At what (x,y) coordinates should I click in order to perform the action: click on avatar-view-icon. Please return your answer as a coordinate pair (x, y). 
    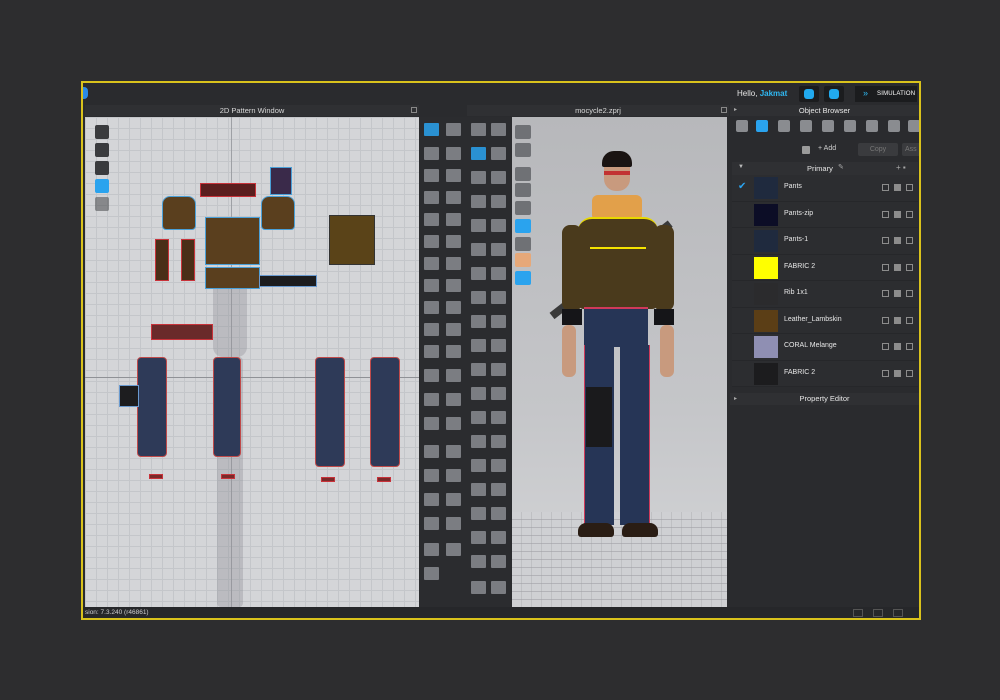
    Looking at the image, I should click on (102, 150).